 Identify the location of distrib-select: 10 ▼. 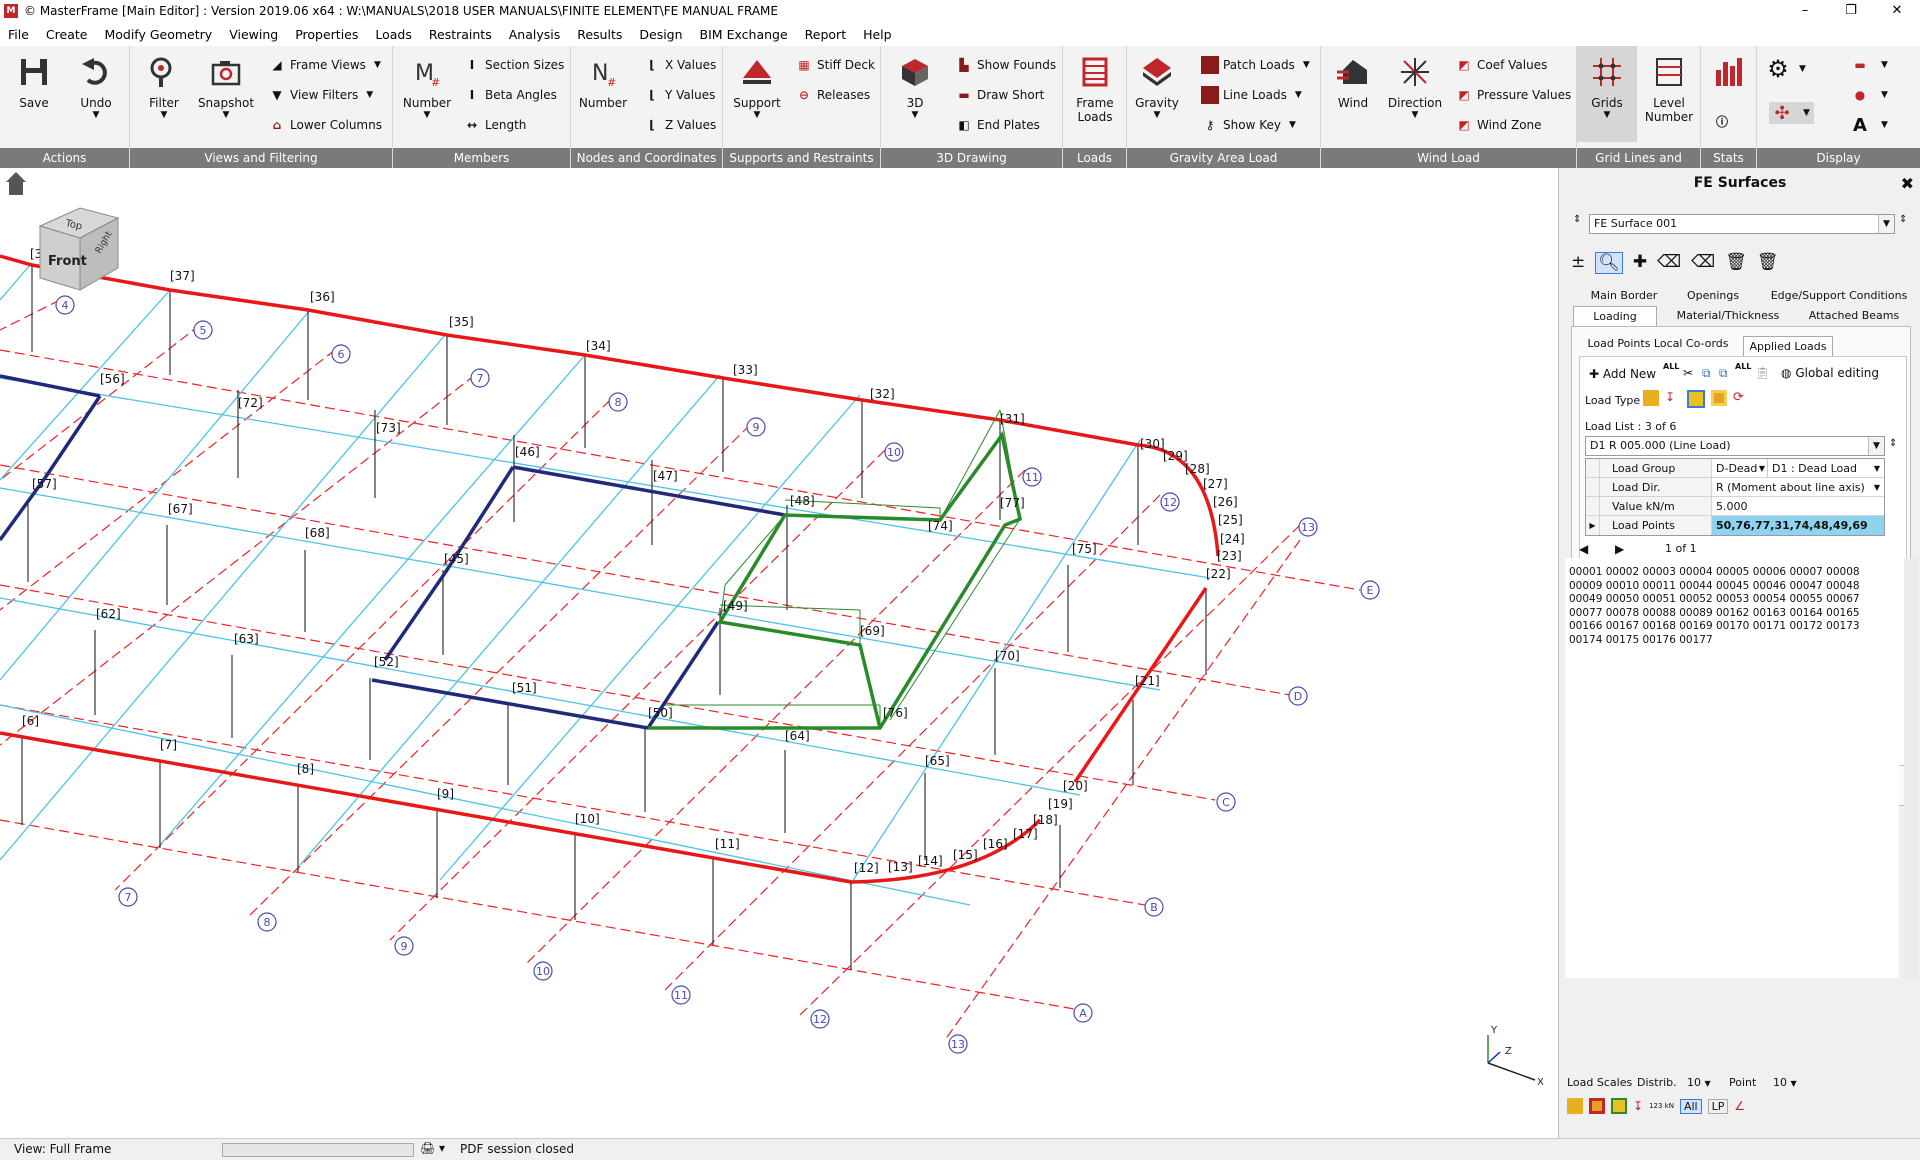
(1699, 1082).